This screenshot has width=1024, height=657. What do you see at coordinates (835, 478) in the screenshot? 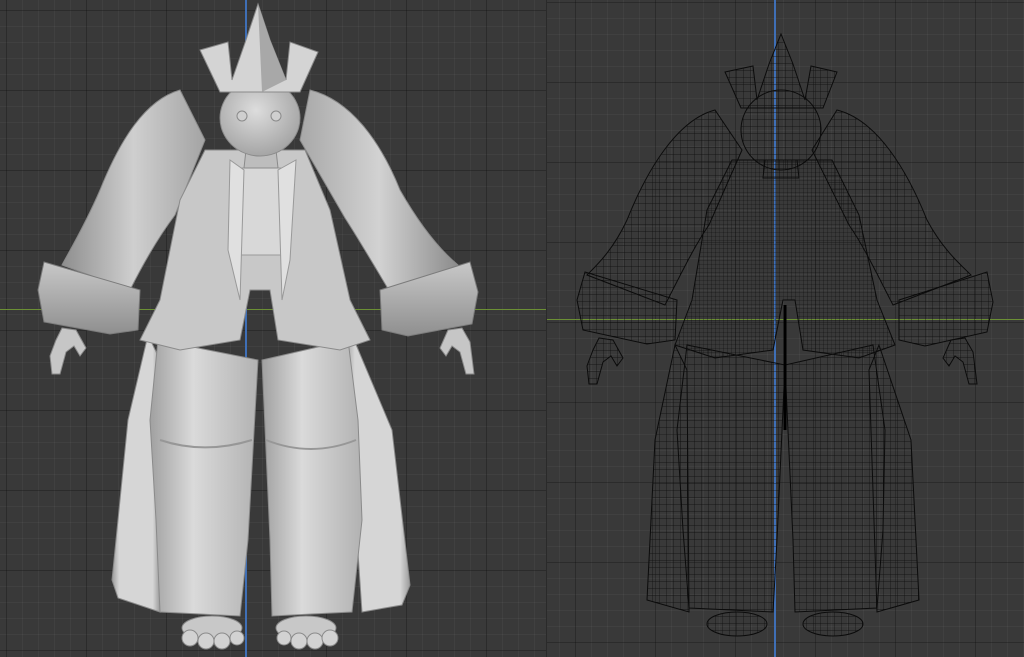
I see `wire-leg-right` at bounding box center [835, 478].